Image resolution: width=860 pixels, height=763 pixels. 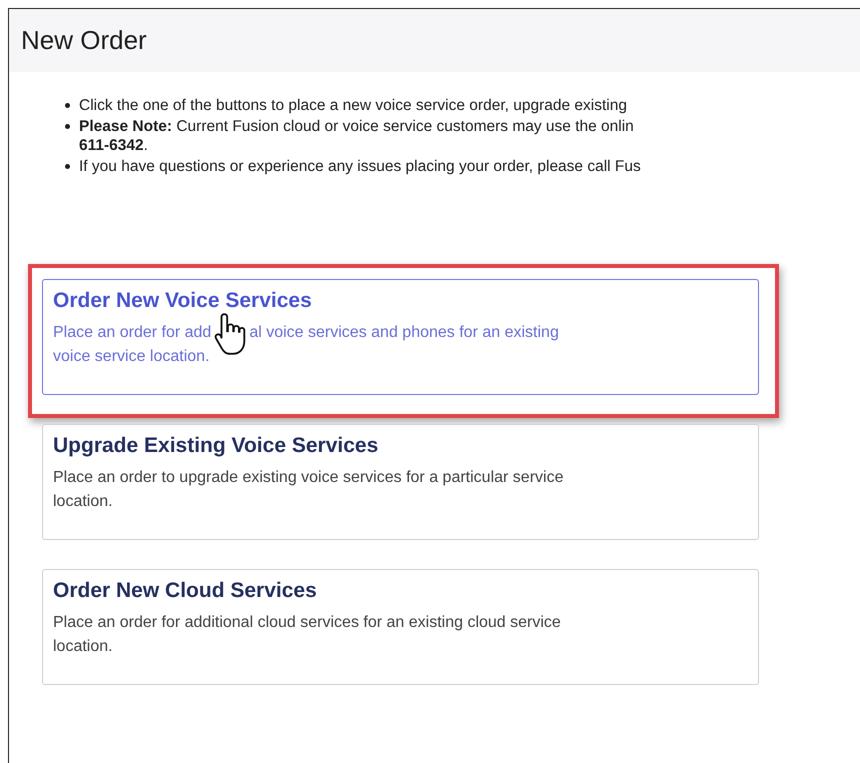 I want to click on option-description: Place an order for additional cloud services for an existing cloud service, so click(x=307, y=622).